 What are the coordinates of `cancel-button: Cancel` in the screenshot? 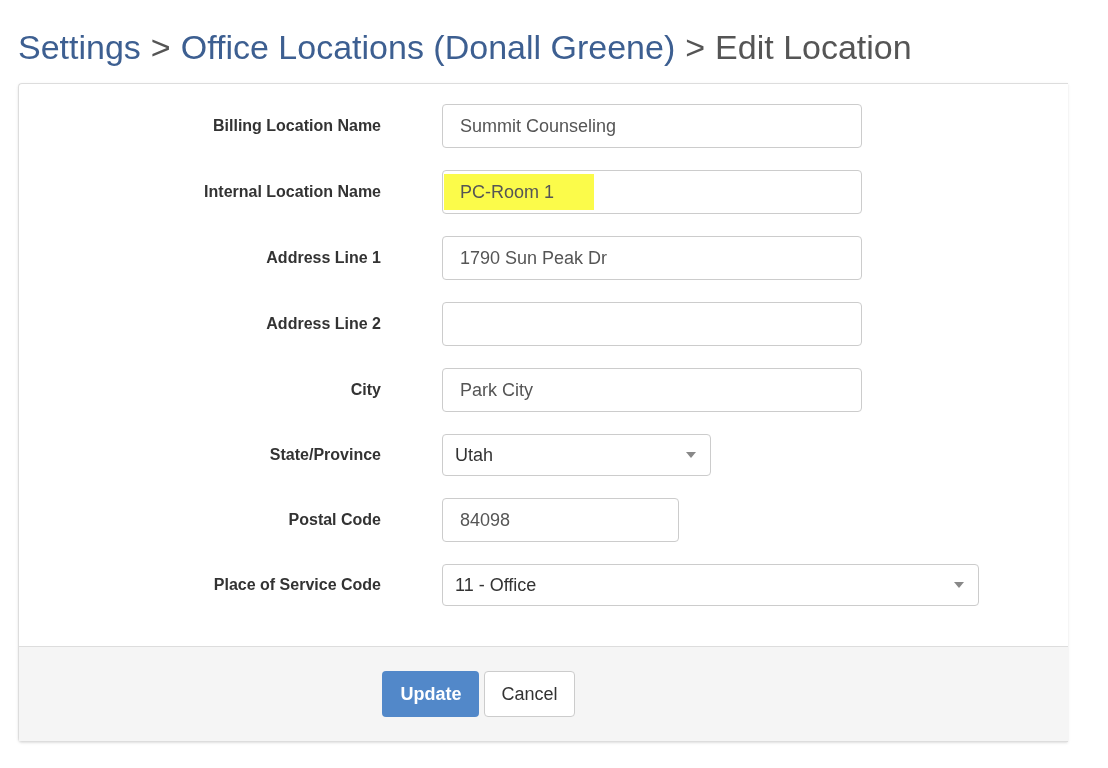 It's located at (529, 694).